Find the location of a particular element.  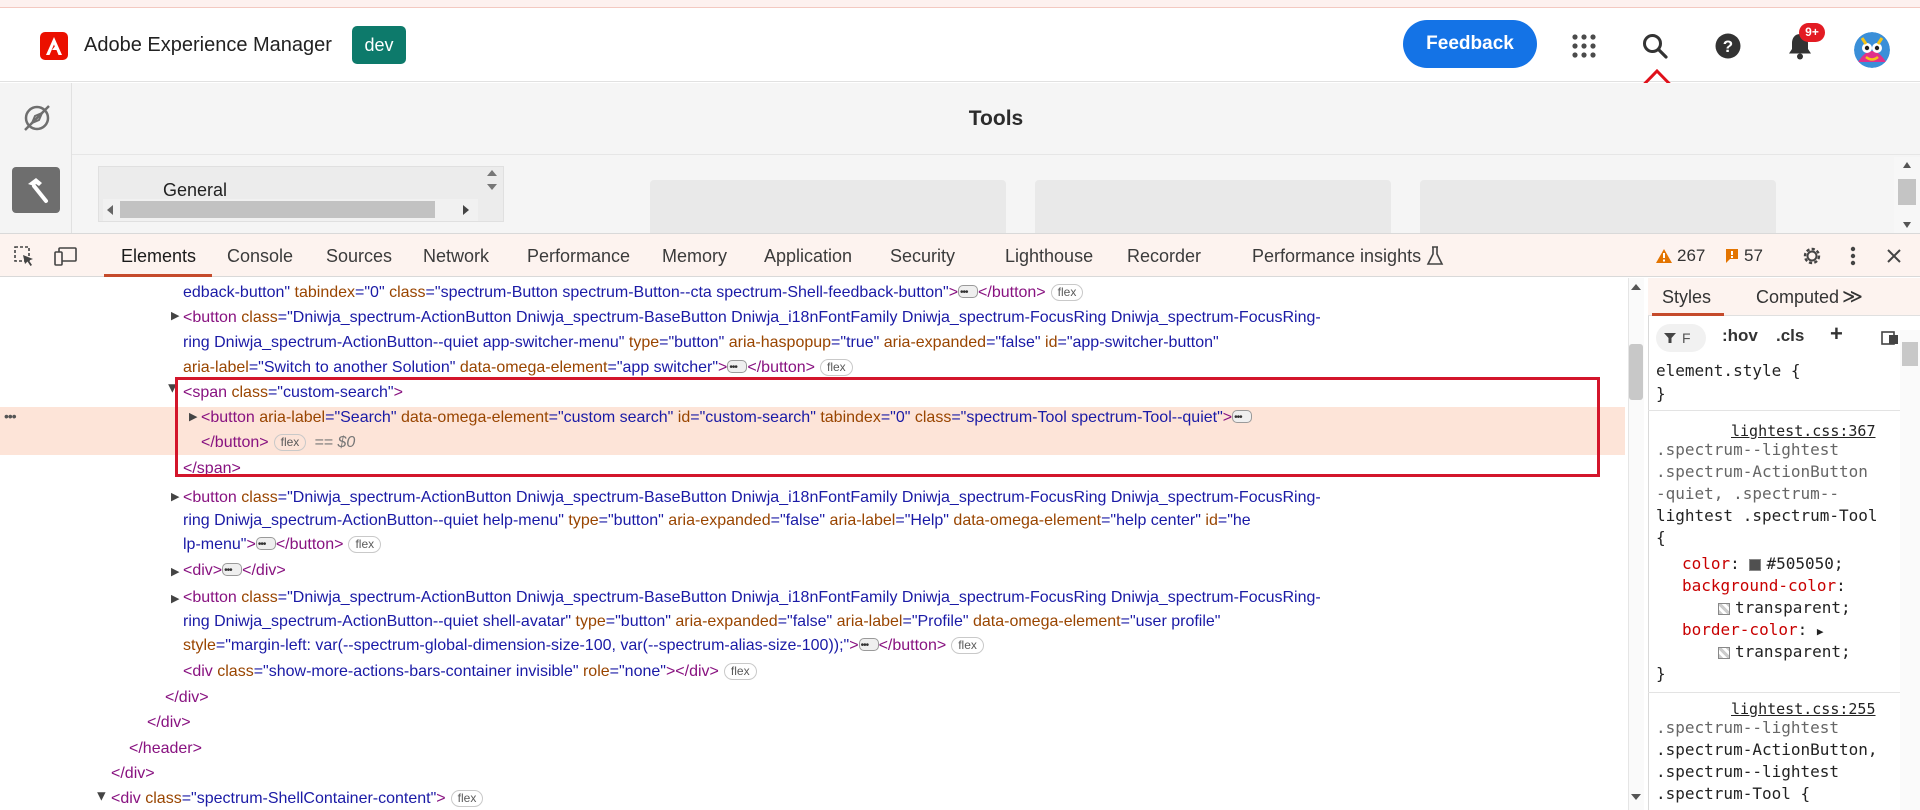

settings-gear-icon is located at coordinates (1812, 256).